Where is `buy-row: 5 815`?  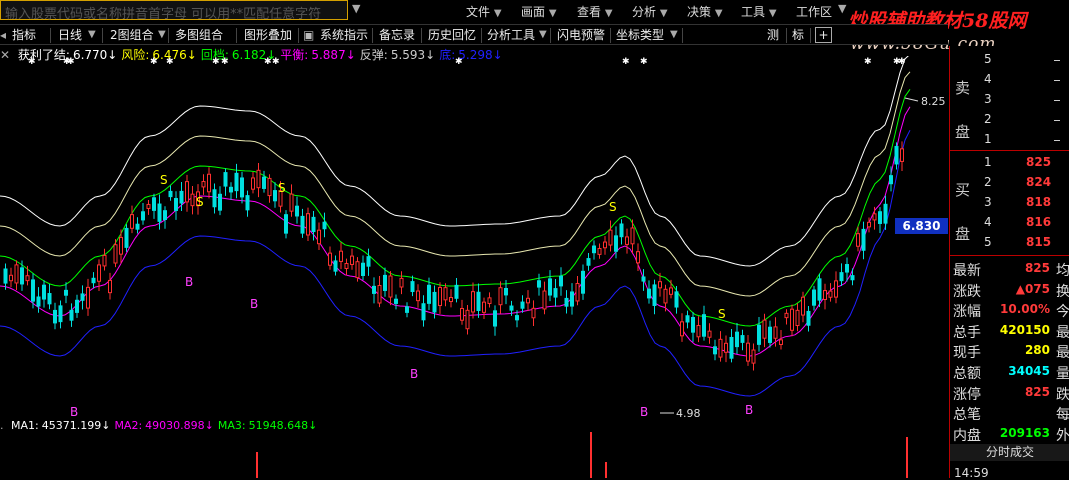
buy-row: 5 815 is located at coordinates (1009, 243).